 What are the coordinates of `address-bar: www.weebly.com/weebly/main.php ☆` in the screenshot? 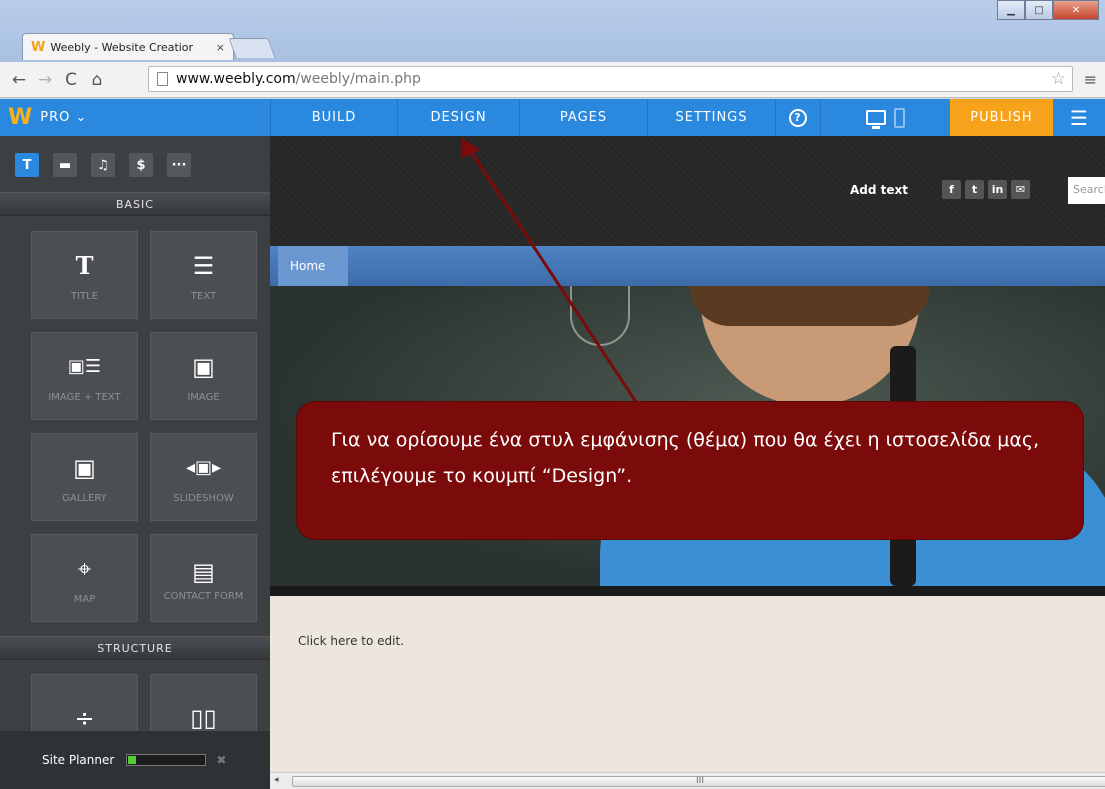 It's located at (610, 79).